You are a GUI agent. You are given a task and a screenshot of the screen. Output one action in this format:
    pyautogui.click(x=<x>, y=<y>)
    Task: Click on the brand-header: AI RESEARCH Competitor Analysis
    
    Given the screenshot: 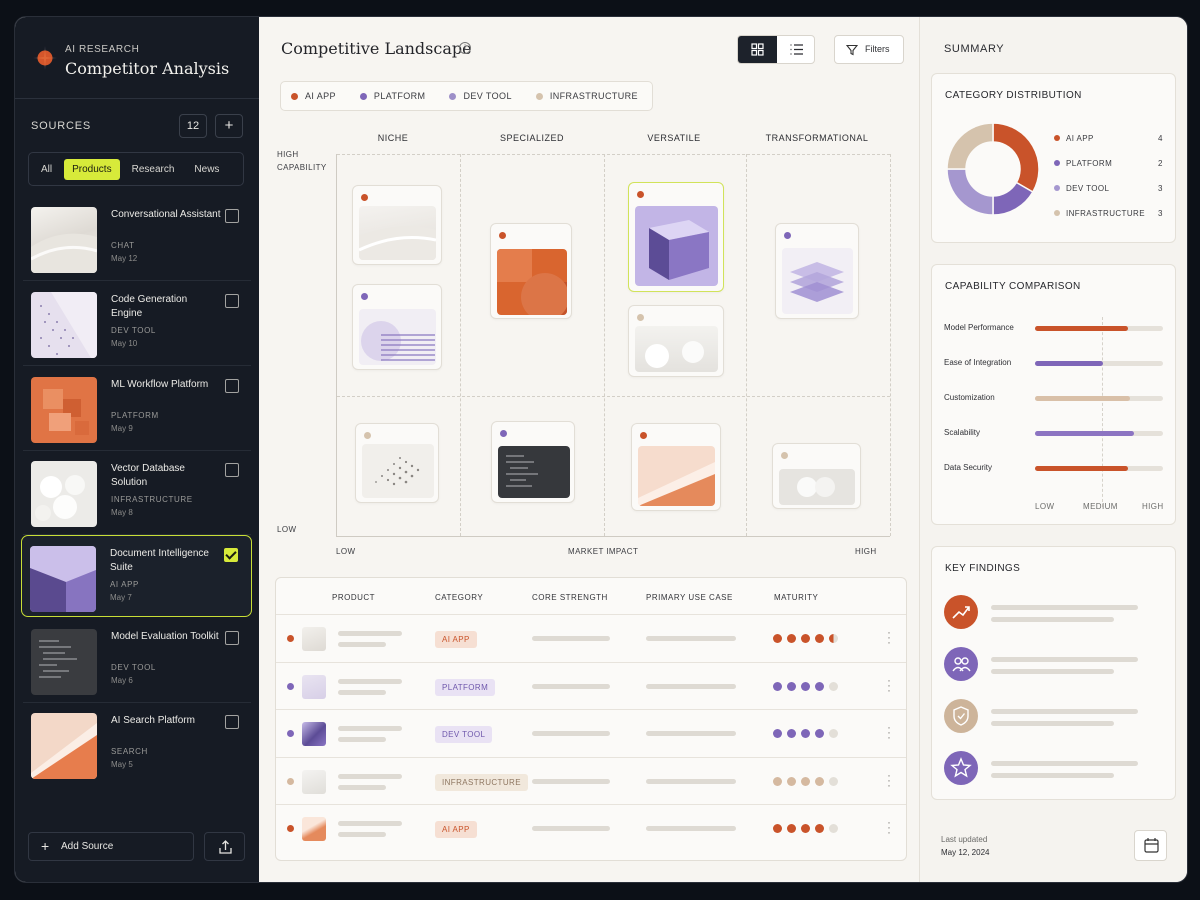 What is the action you would take?
    pyautogui.click(x=137, y=58)
    